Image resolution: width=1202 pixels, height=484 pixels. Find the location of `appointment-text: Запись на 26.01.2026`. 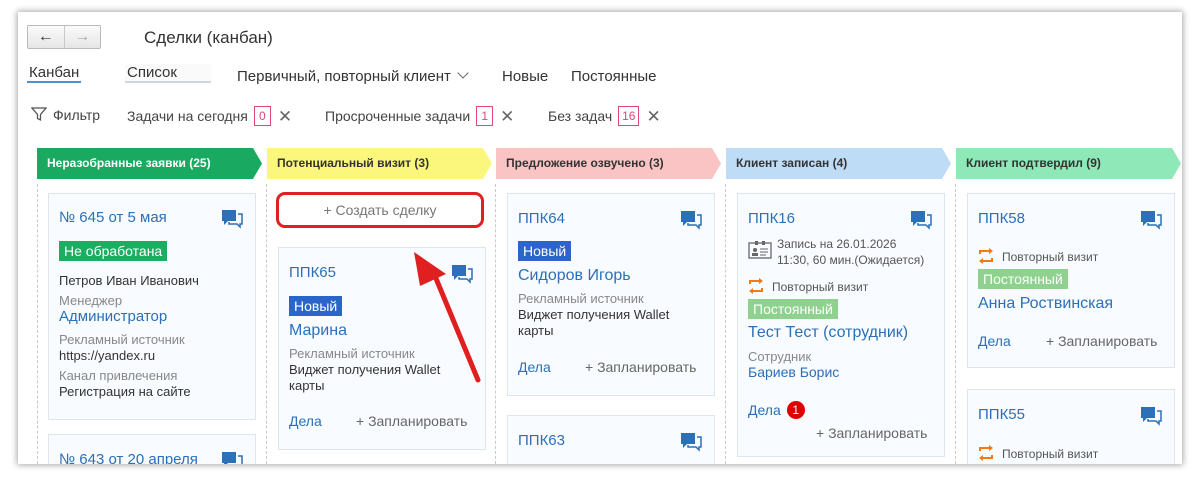

appointment-text: Запись на 26.01.2026 is located at coordinates (837, 244).